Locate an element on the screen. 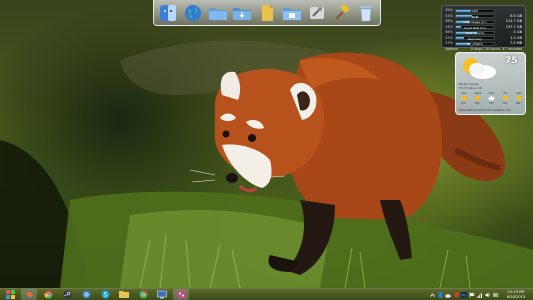 The image size is (533, 300). sysmon-row: 22% Recovery 1.0 GB is located at coordinates (483, 38).